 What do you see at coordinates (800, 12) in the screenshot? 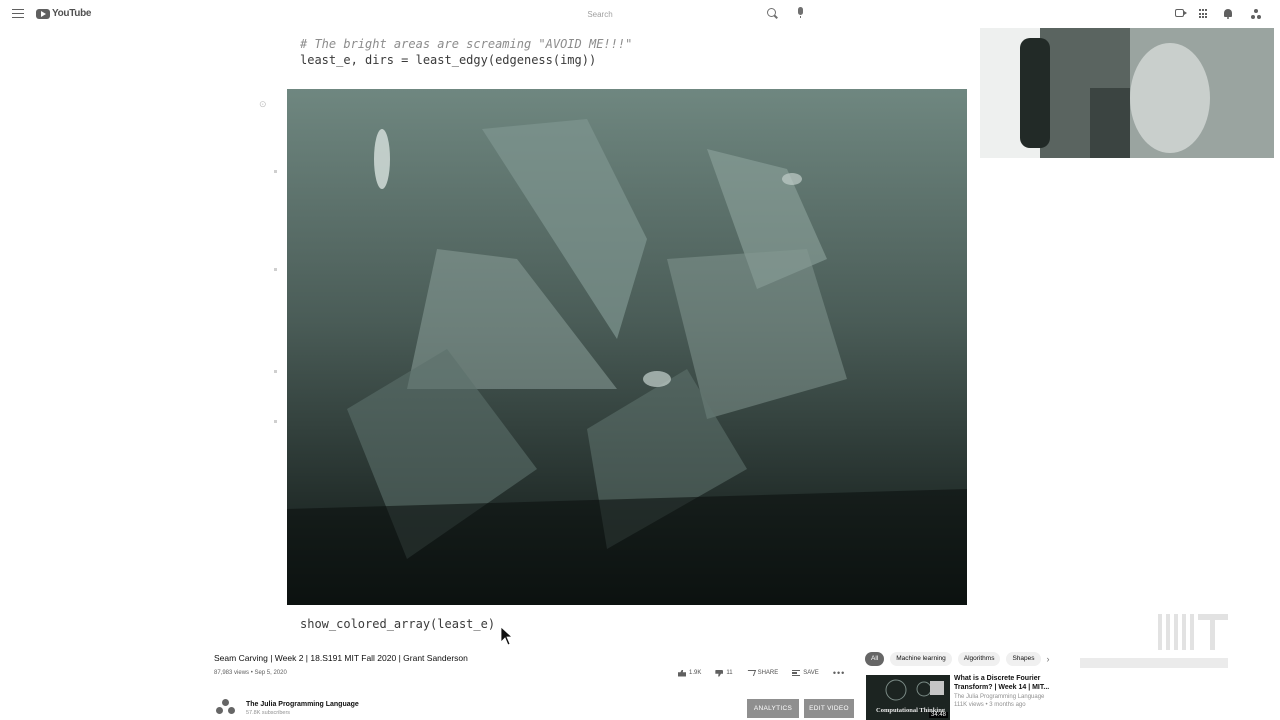
I see `microphone-icon` at bounding box center [800, 12].